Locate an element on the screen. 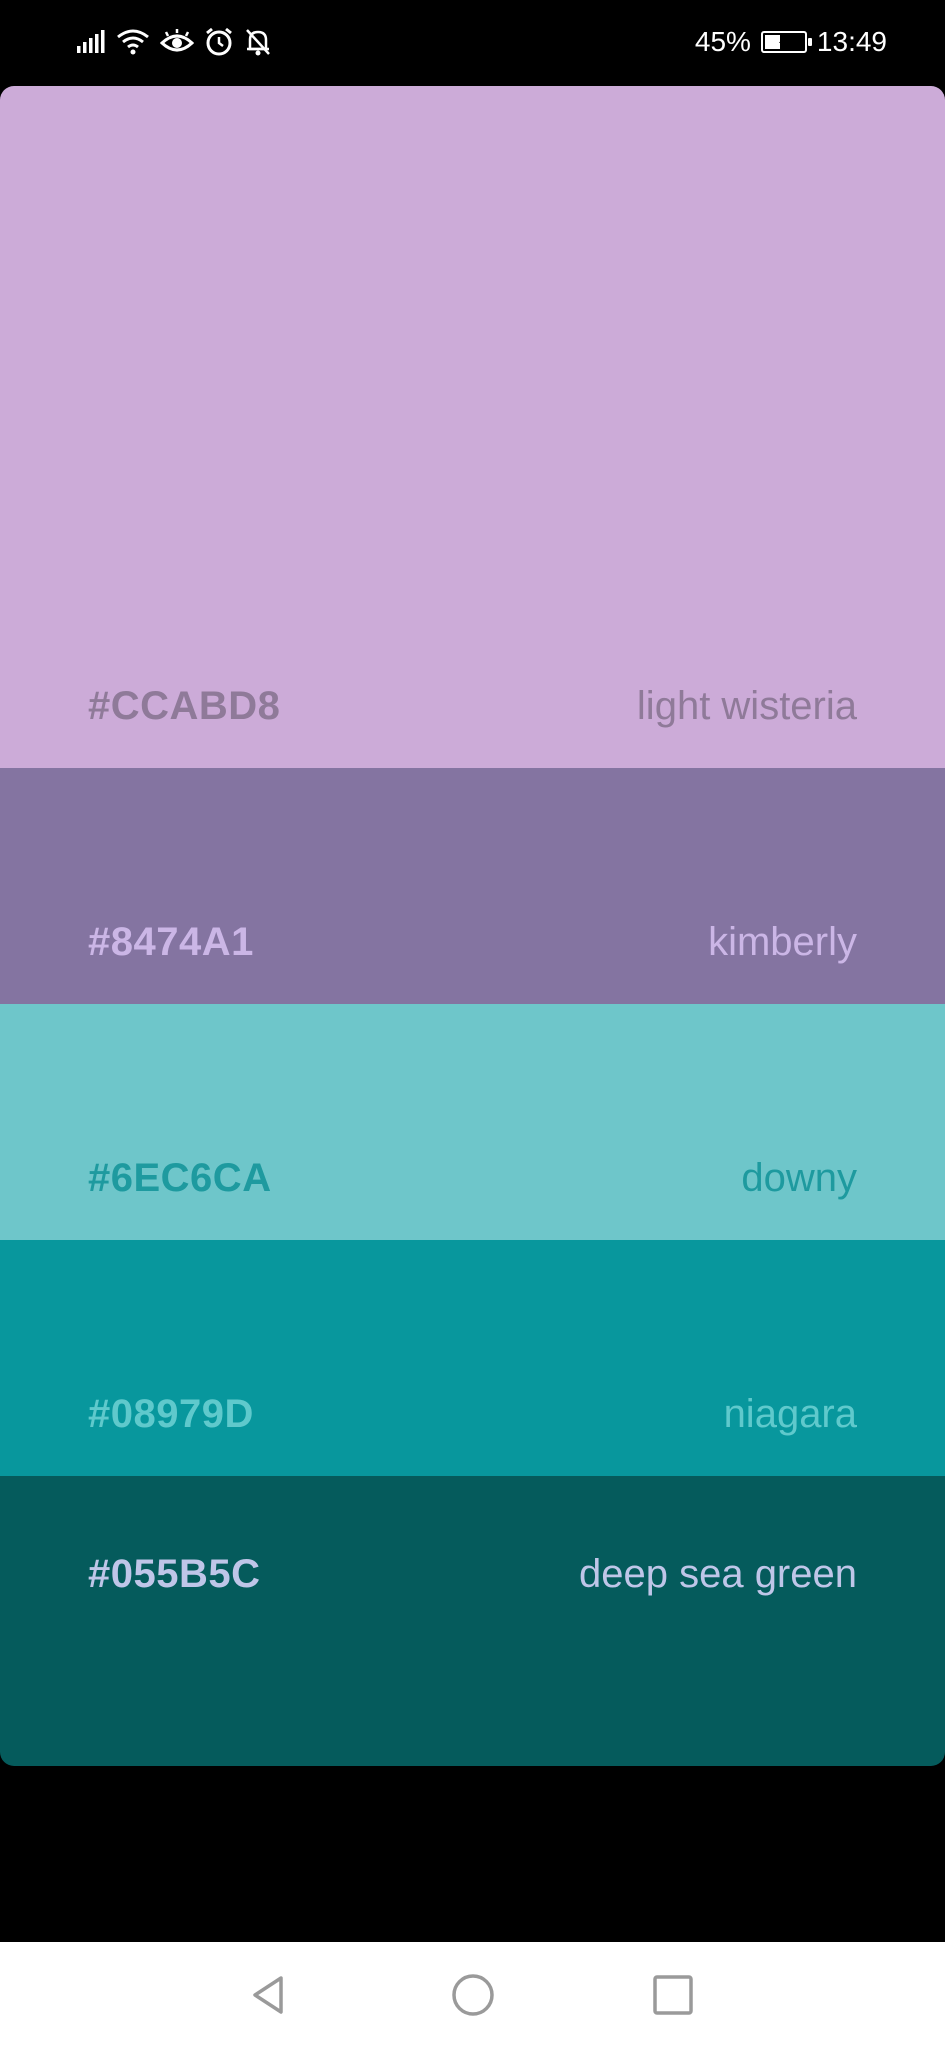 This screenshot has height=2048, width=945. swatch-hex: #055B5C is located at coordinates (174, 1574).